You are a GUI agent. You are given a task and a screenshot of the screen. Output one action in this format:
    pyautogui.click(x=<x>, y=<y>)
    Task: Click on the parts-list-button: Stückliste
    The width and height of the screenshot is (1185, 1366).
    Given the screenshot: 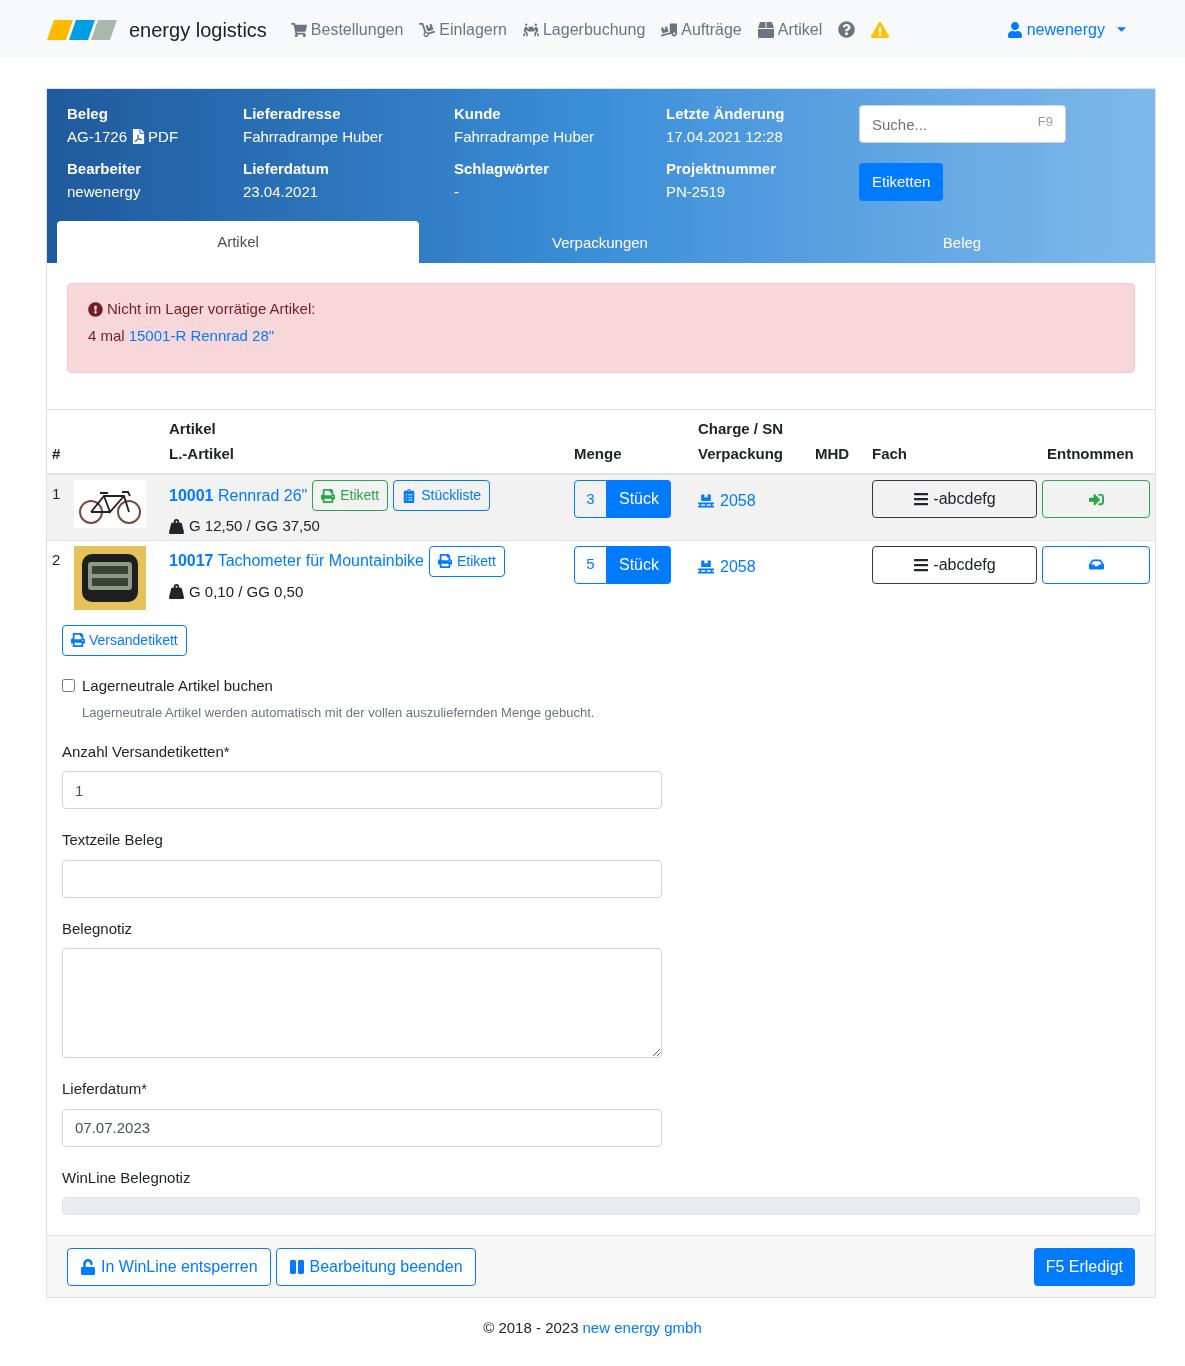 What is the action you would take?
    pyautogui.click(x=442, y=495)
    